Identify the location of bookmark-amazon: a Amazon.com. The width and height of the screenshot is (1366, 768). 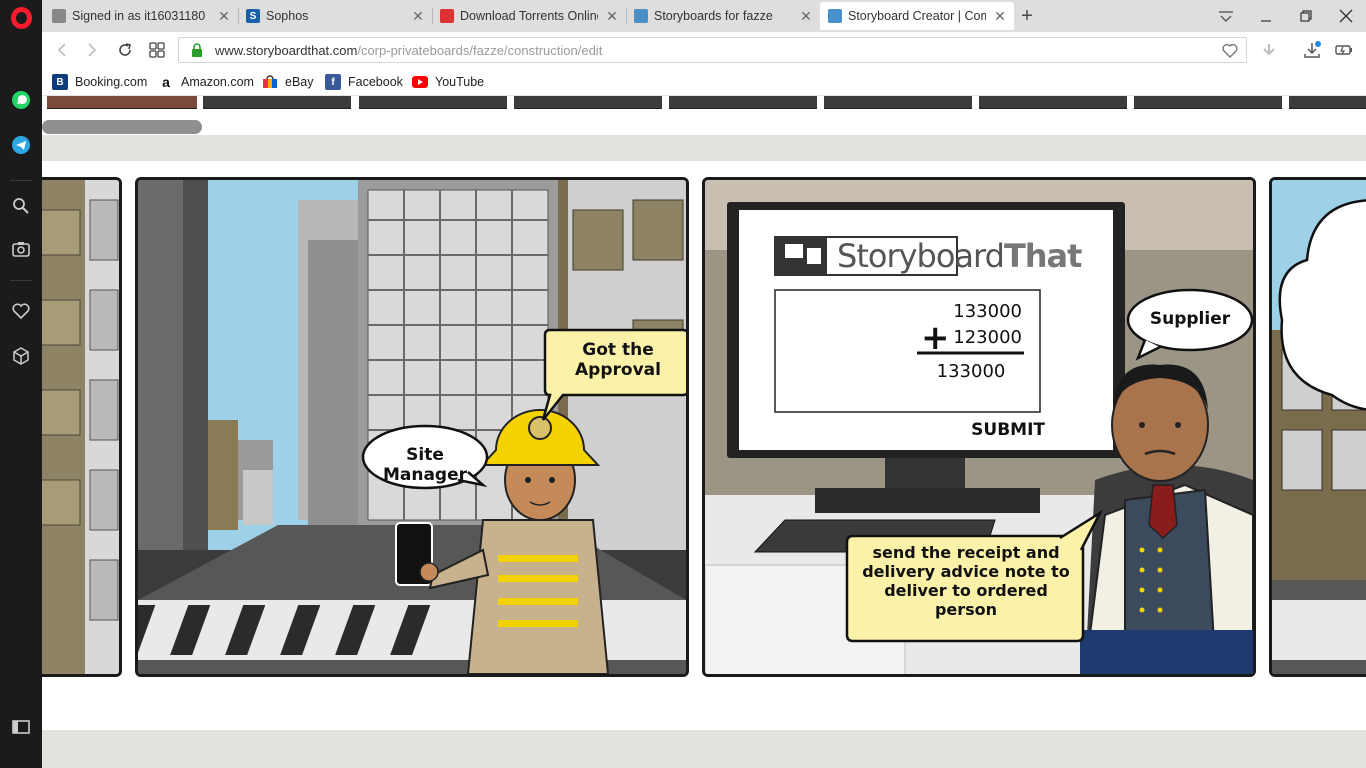
(206, 82).